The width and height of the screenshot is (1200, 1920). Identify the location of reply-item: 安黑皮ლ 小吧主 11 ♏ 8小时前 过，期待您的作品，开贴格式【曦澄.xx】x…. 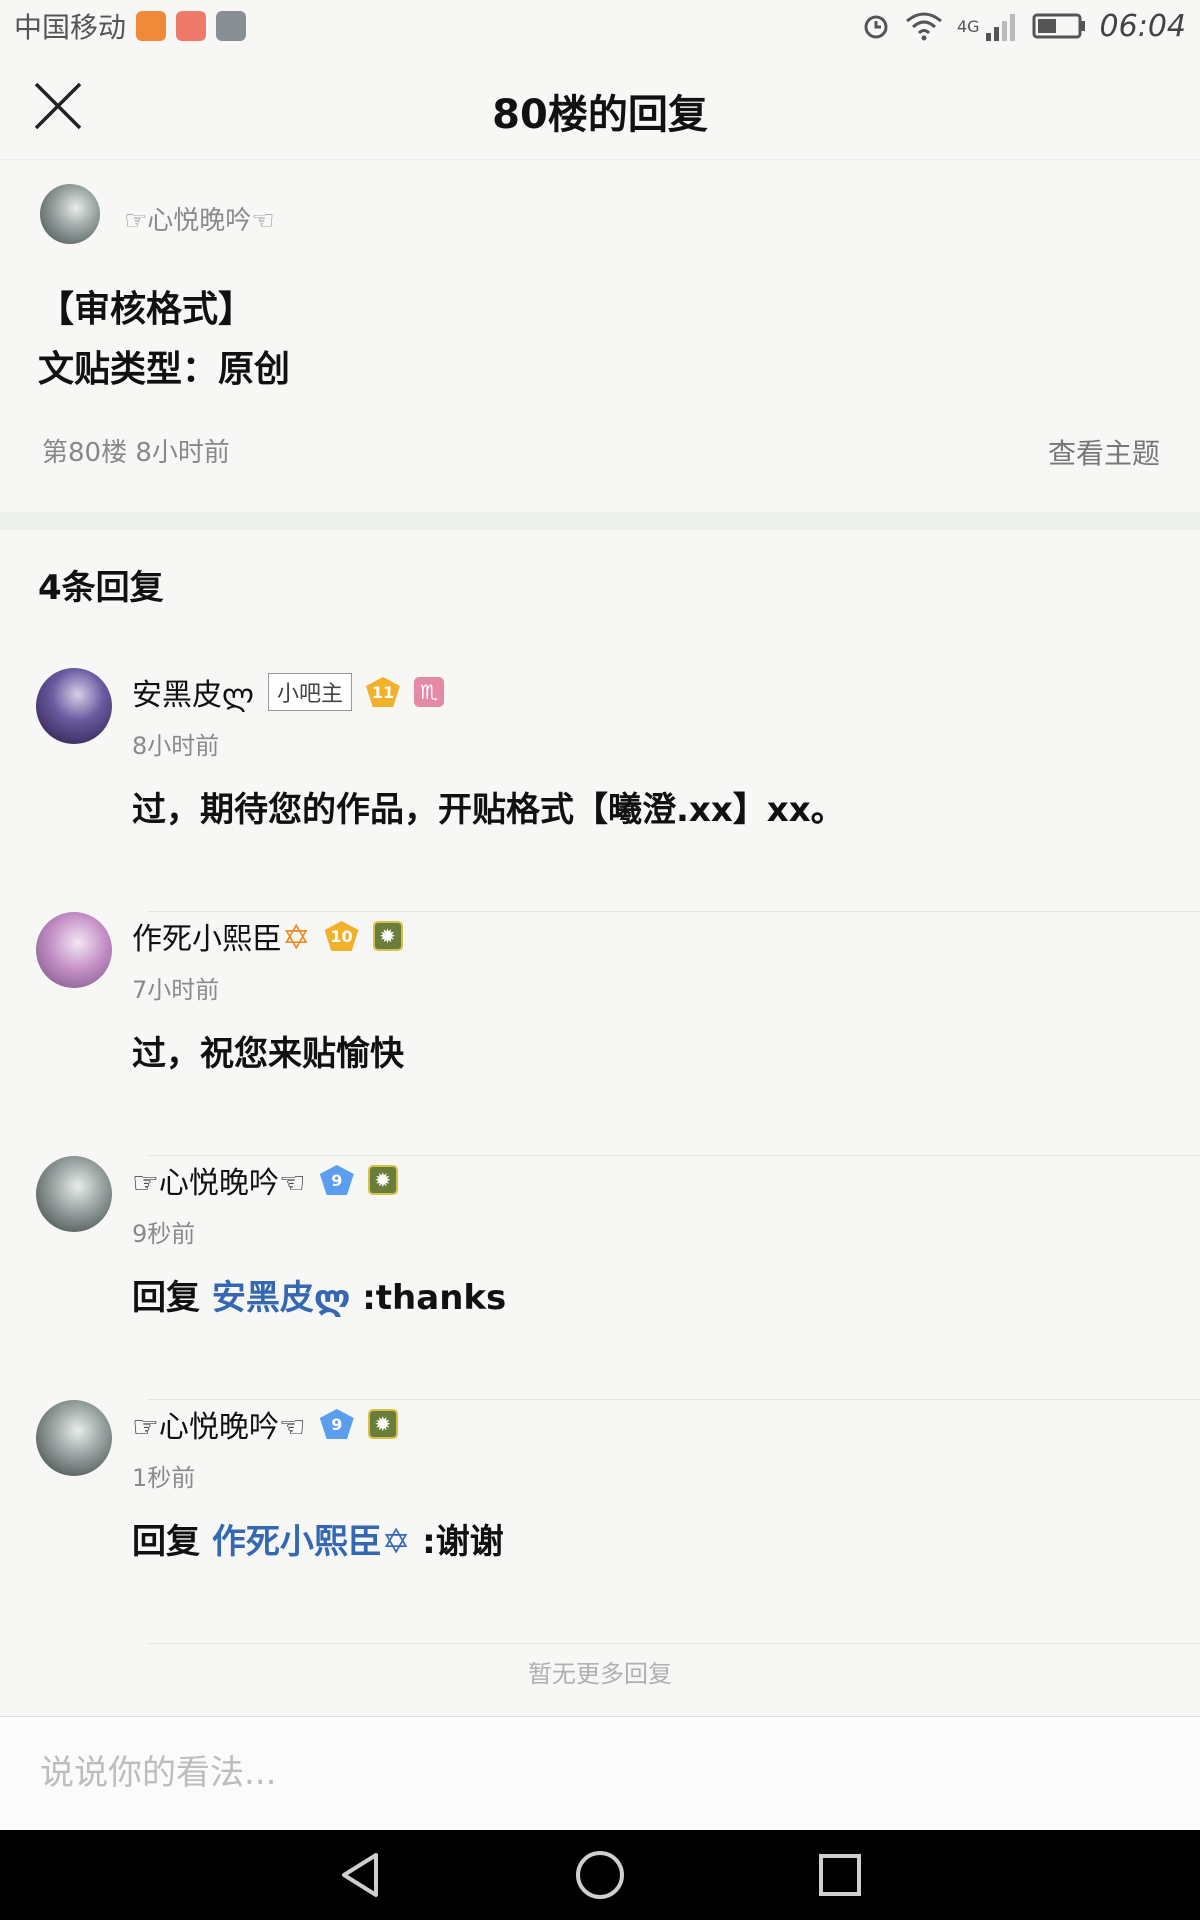
(600, 790).